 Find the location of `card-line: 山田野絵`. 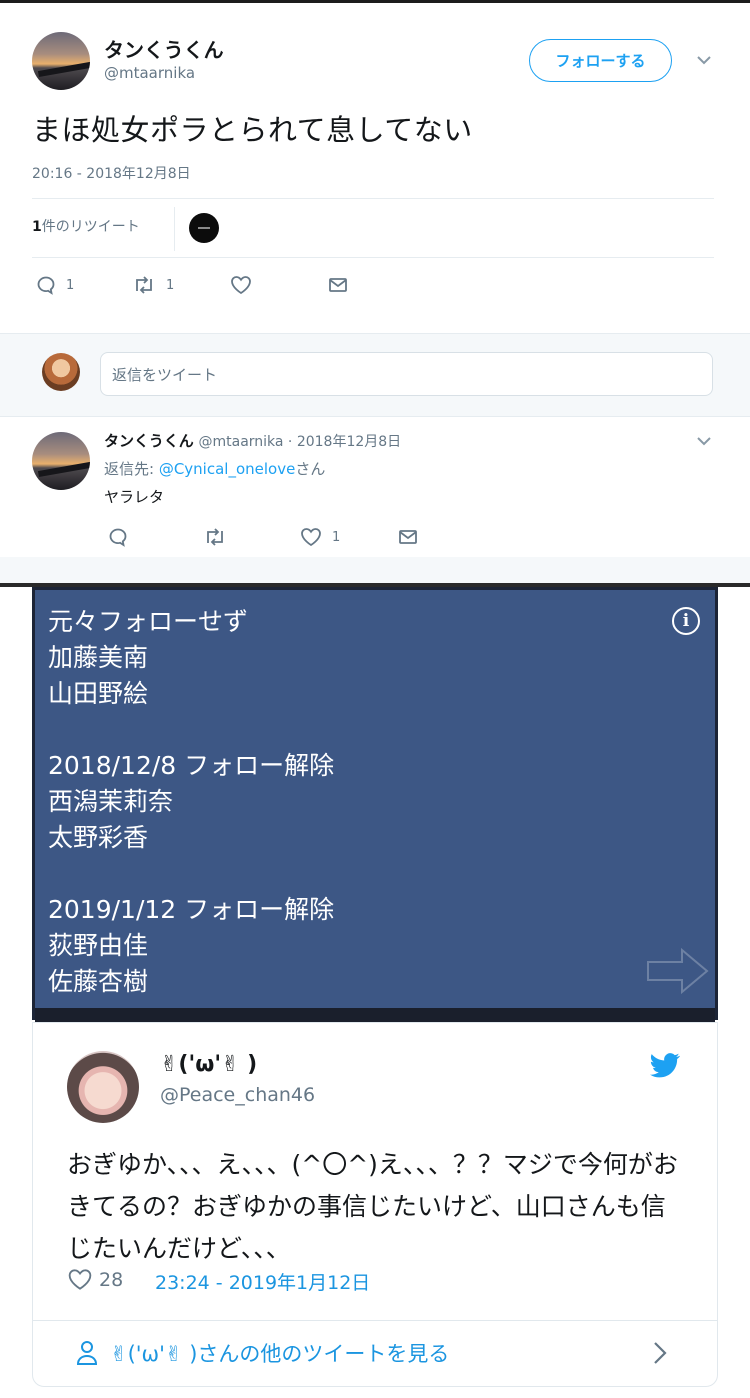

card-line: 山田野絵 is located at coordinates (98, 693).